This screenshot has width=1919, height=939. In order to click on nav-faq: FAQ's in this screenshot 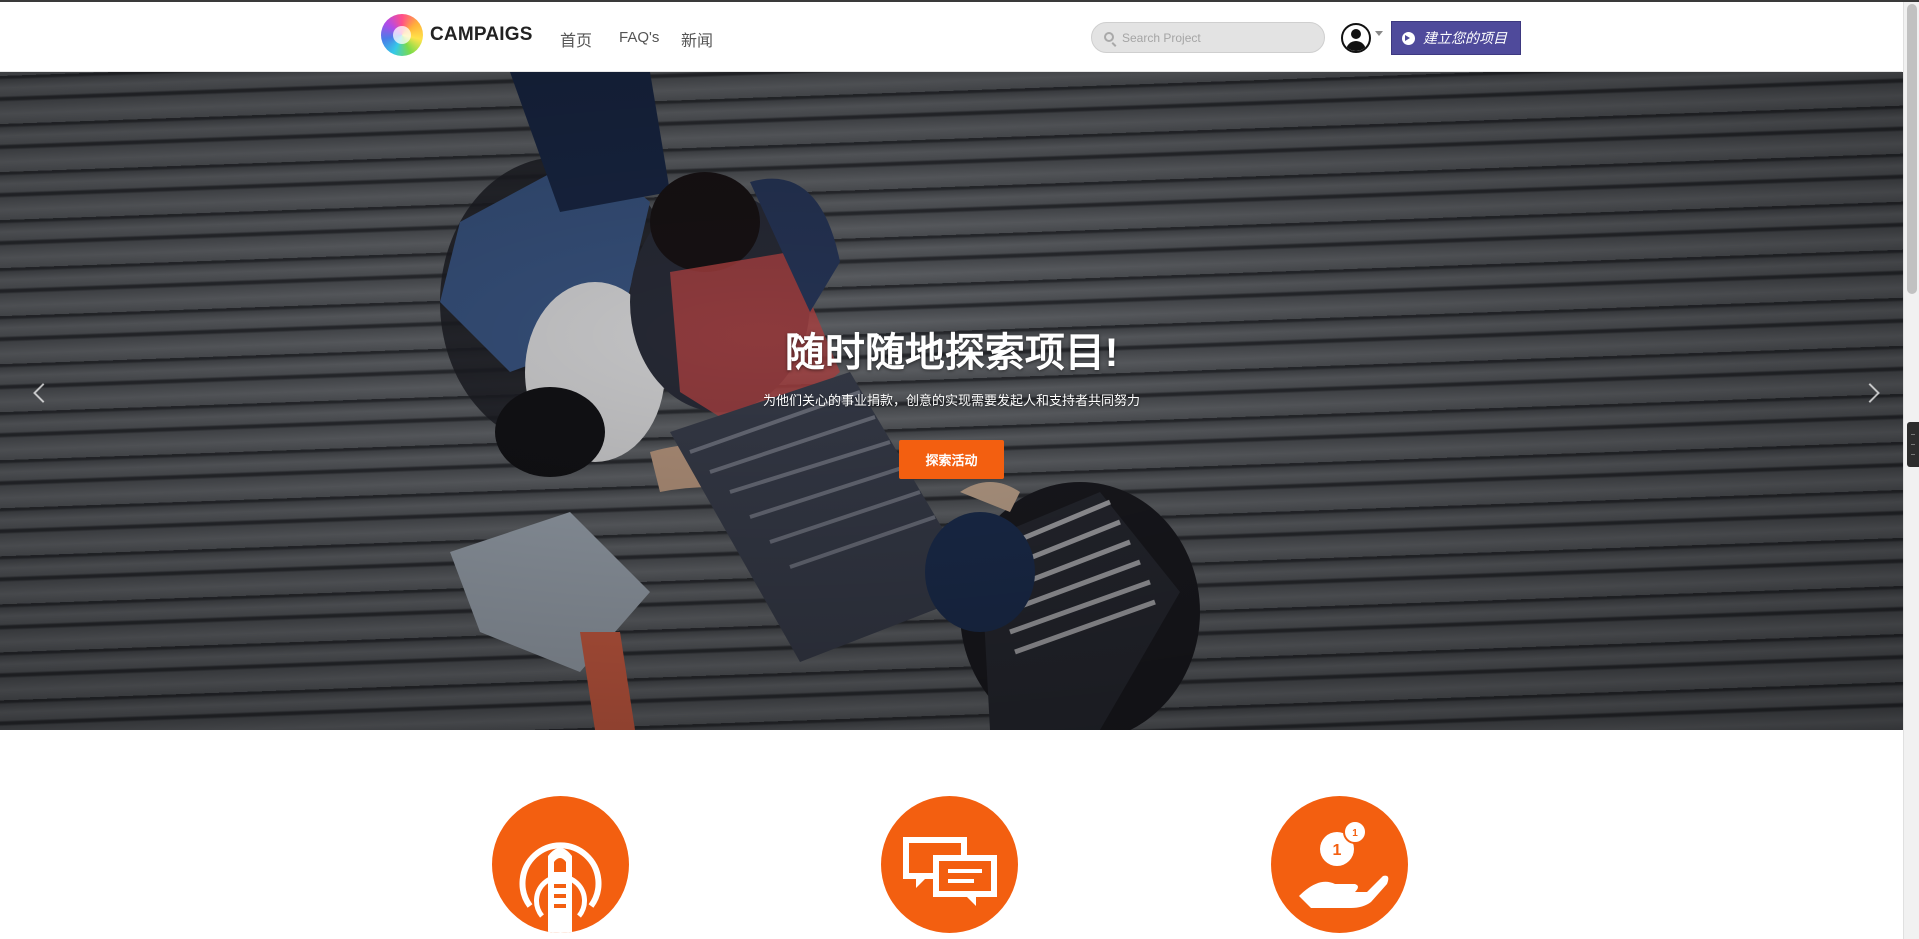, I will do `click(639, 37)`.